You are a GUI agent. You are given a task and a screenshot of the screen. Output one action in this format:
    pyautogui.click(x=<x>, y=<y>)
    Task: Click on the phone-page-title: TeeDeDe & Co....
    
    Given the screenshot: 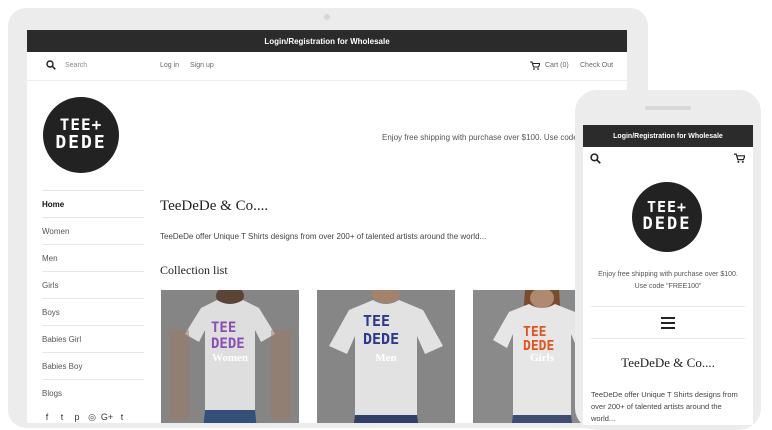 What is the action you would take?
    pyautogui.click(x=668, y=362)
    